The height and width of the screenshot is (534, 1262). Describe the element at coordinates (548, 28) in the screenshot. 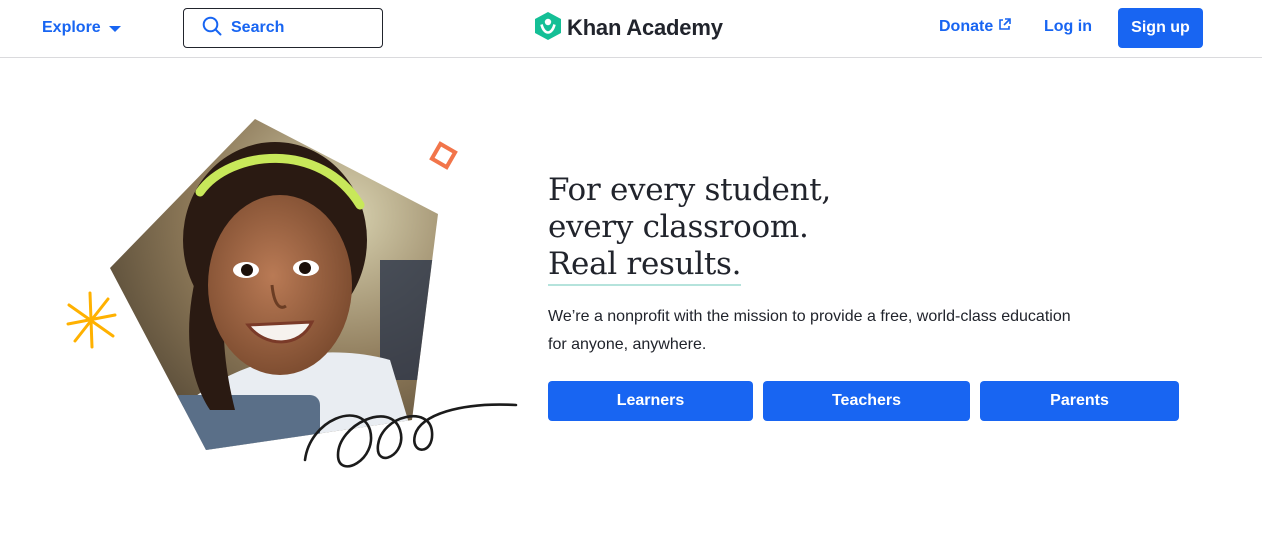

I see `khan-academy-logo-icon` at that location.